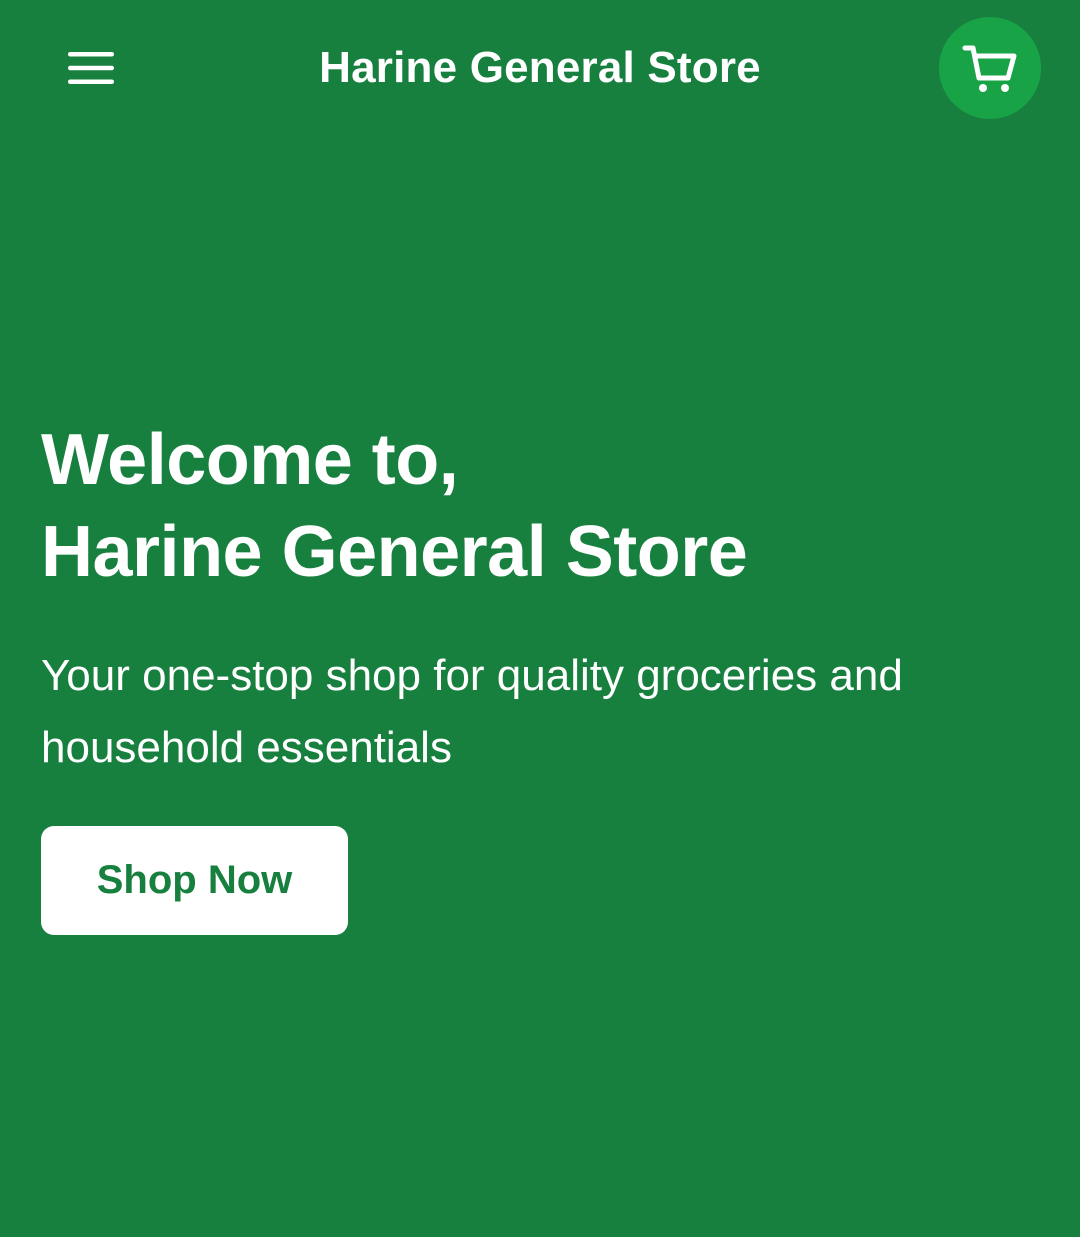 The height and width of the screenshot is (1237, 1080). Describe the element at coordinates (531, 506) in the screenshot. I see `hero-heading: Welcome to, Harine General Store` at that location.